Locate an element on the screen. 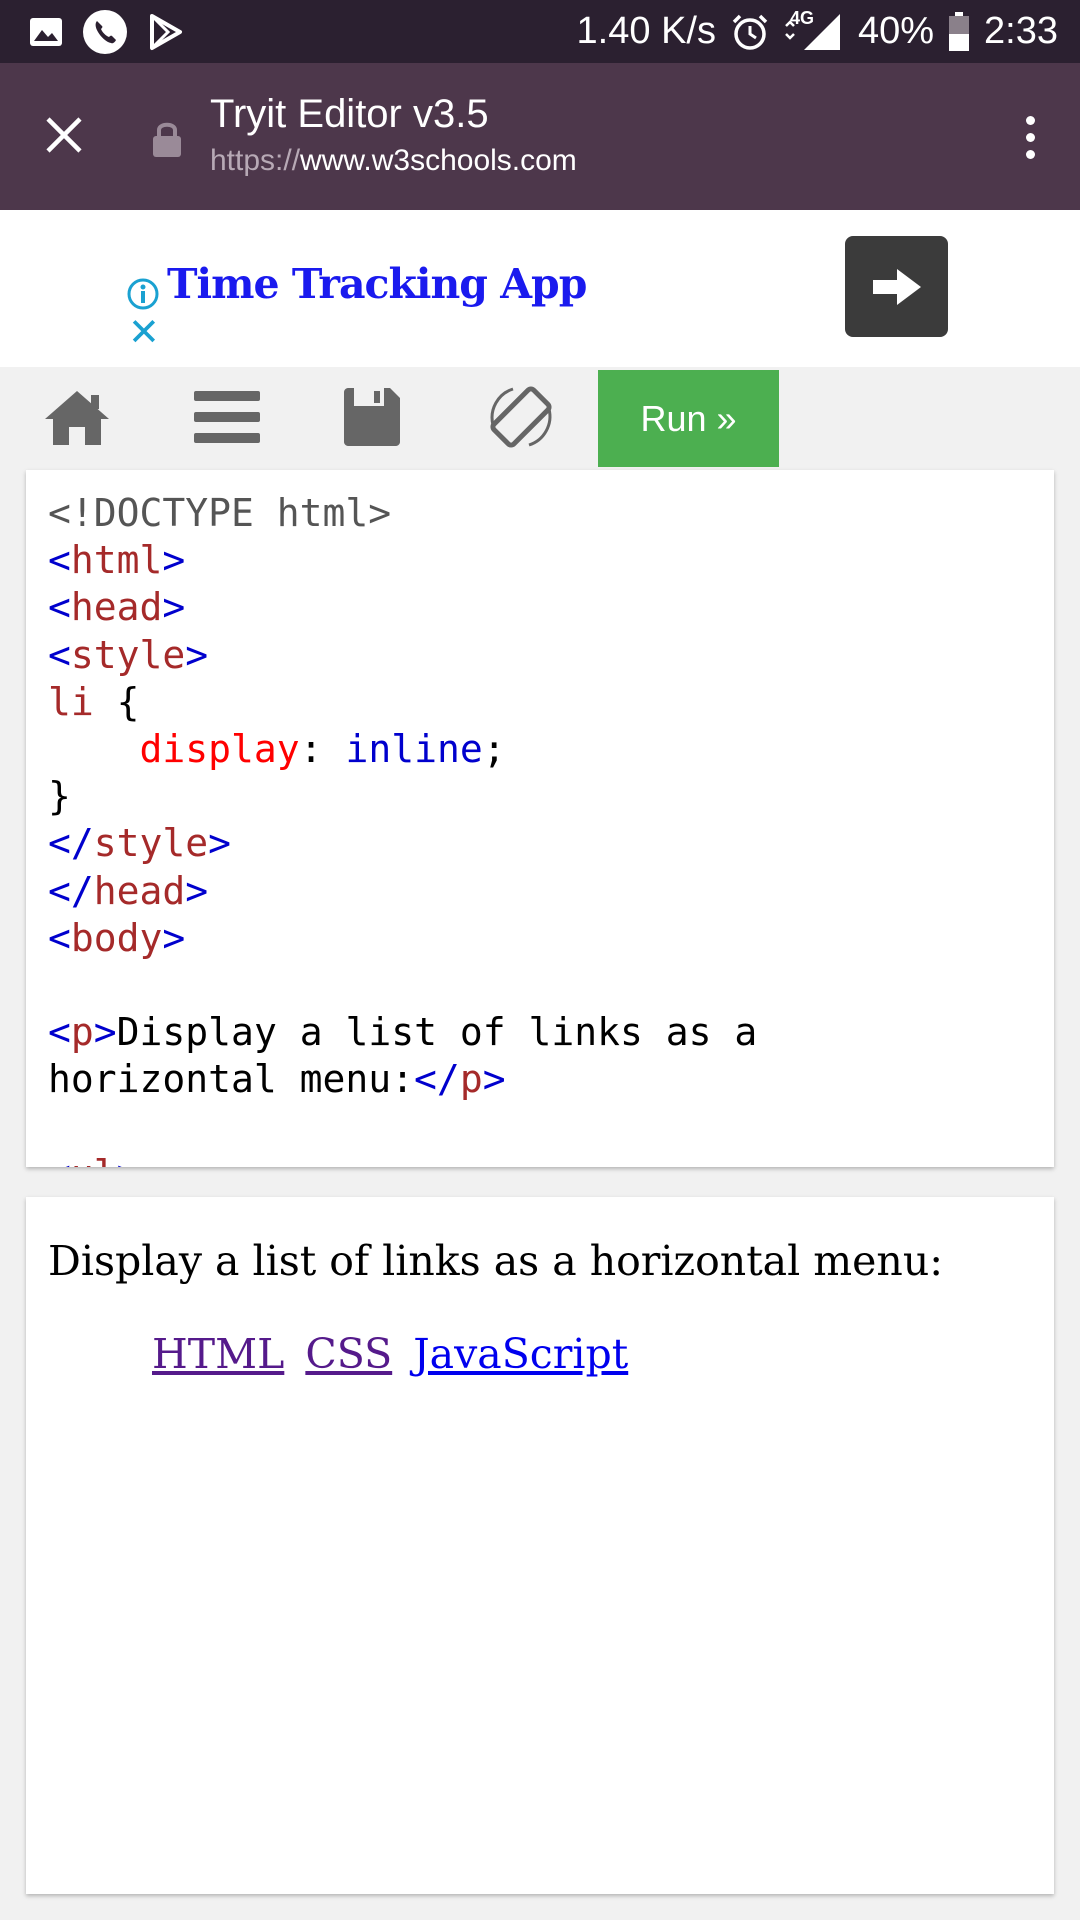  code-line: <body> is located at coordinates (117, 937).